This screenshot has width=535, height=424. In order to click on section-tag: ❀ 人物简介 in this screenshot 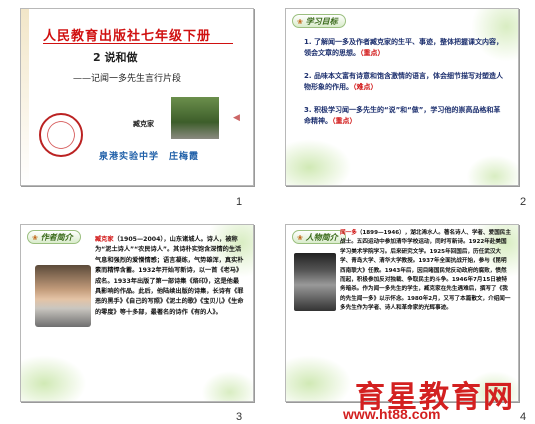, I will do `click(319, 237)`.